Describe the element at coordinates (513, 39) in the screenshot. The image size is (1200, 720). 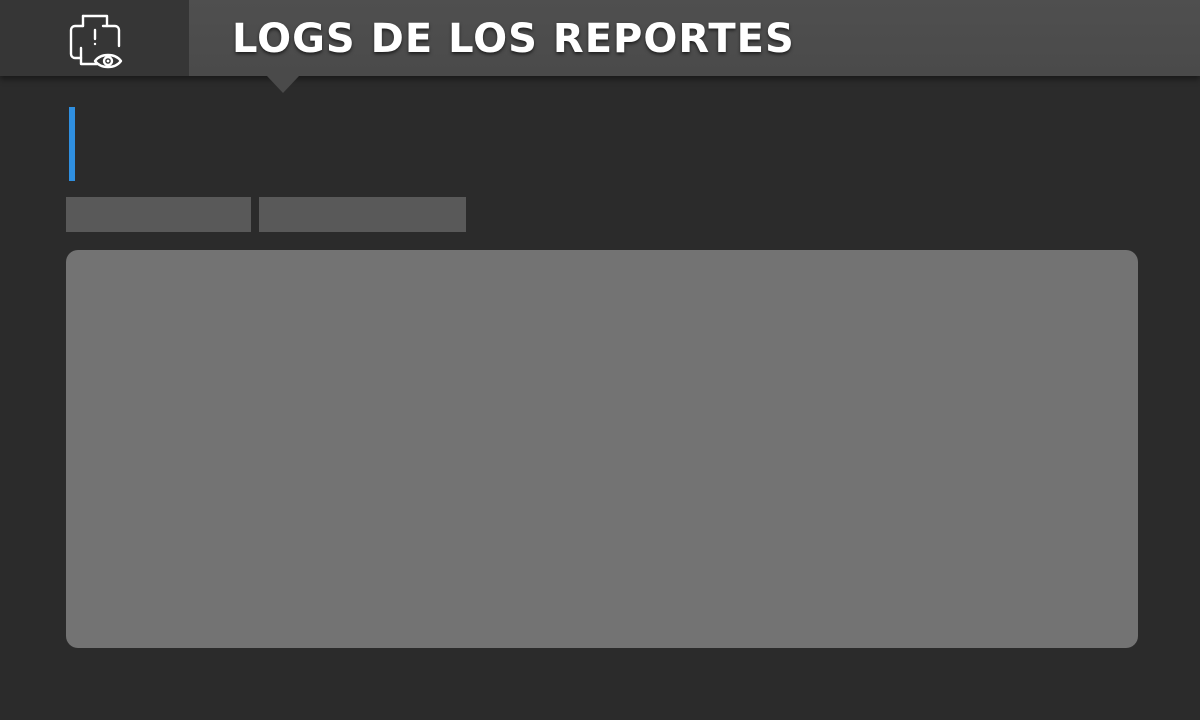
I see `page-title: LOGS DE LOS REPORTES` at that location.